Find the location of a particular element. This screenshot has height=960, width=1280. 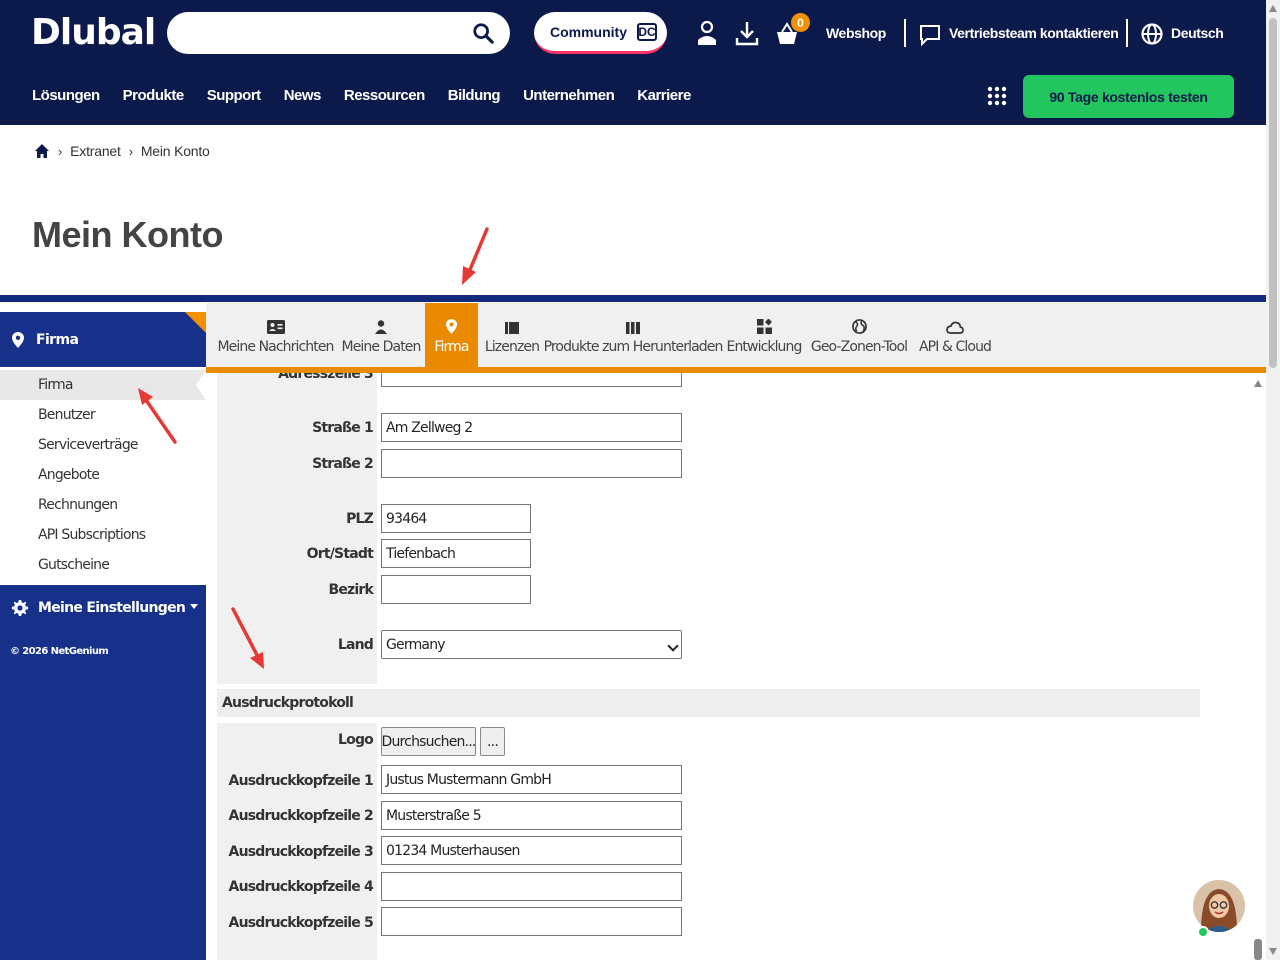

tab-label: API & Cloud is located at coordinates (955, 347).